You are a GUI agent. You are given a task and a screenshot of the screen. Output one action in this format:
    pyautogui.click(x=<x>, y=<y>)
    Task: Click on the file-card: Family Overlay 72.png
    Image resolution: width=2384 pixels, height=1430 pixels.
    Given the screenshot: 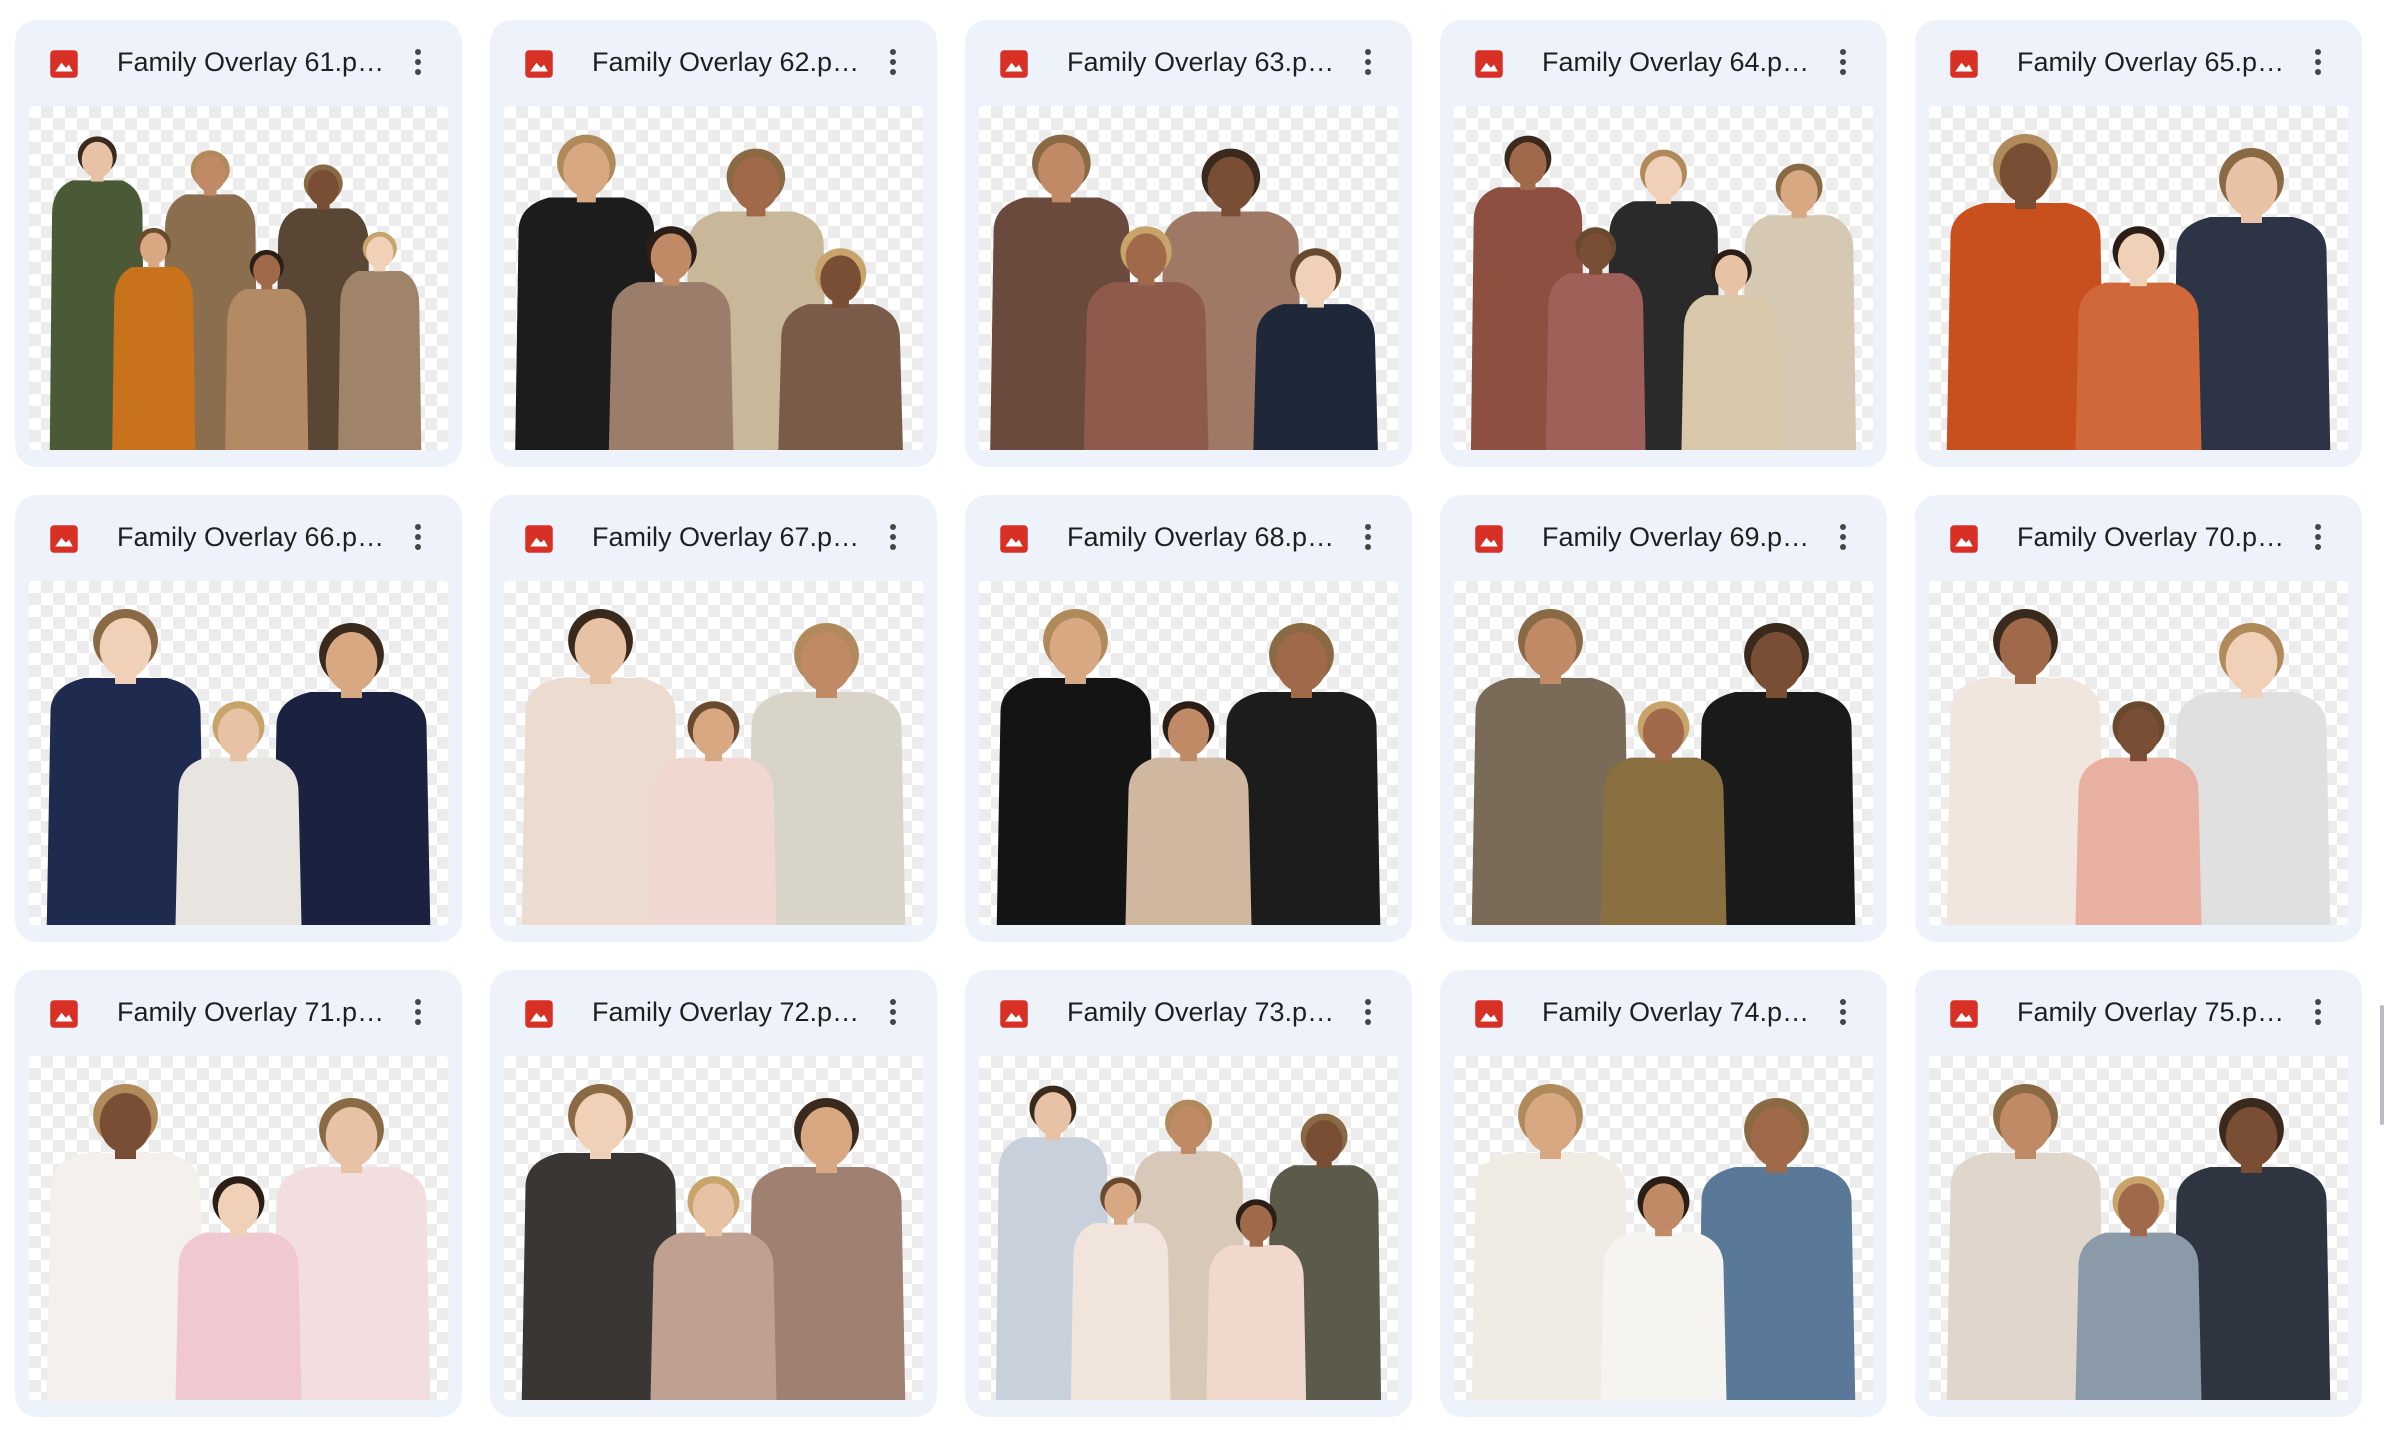 What is the action you would take?
    pyautogui.click(x=713, y=1193)
    